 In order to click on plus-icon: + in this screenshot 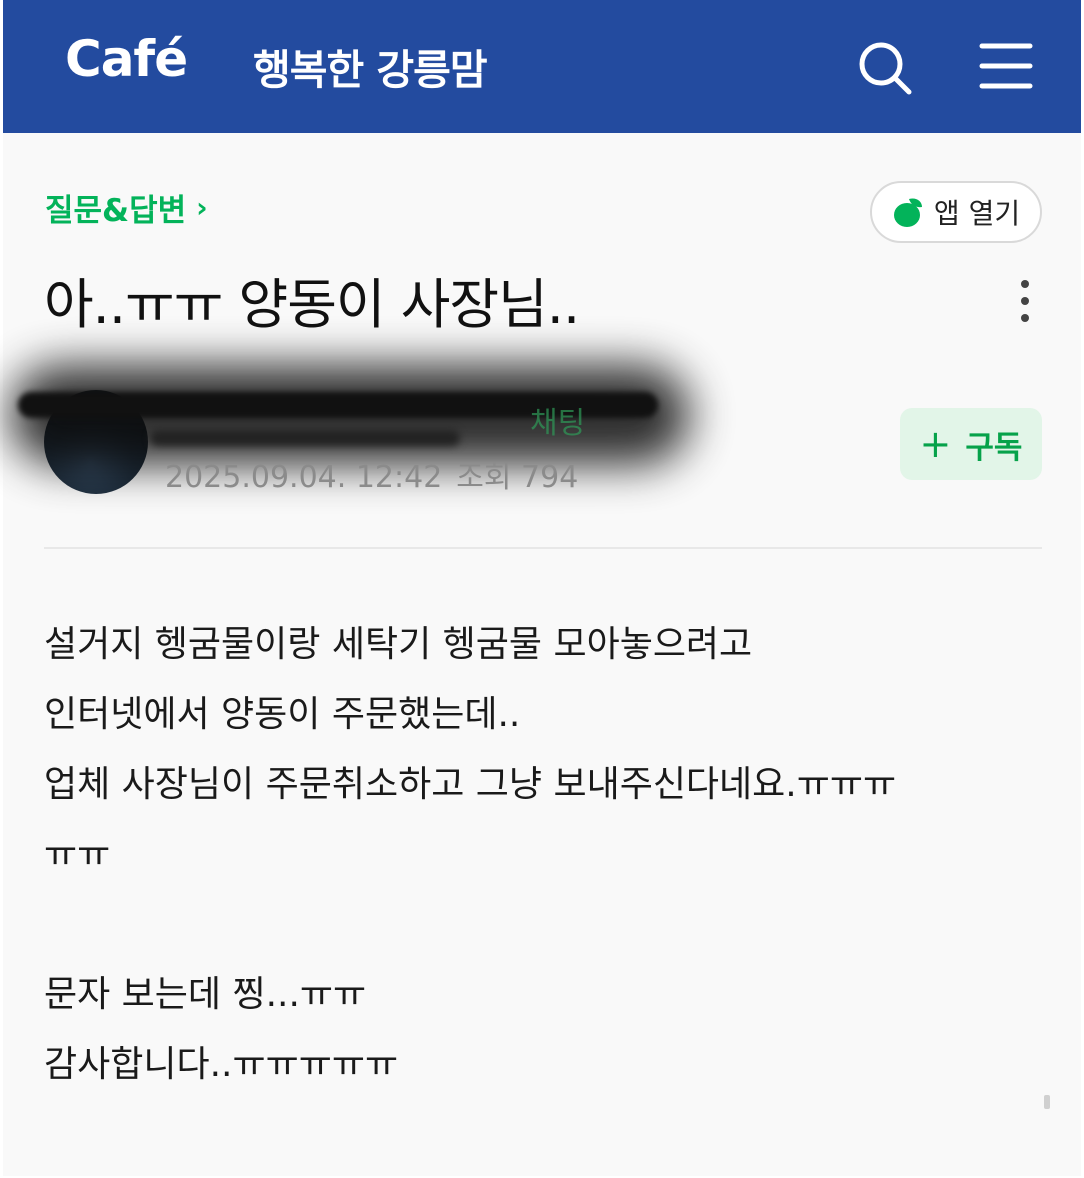, I will do `click(935, 444)`.